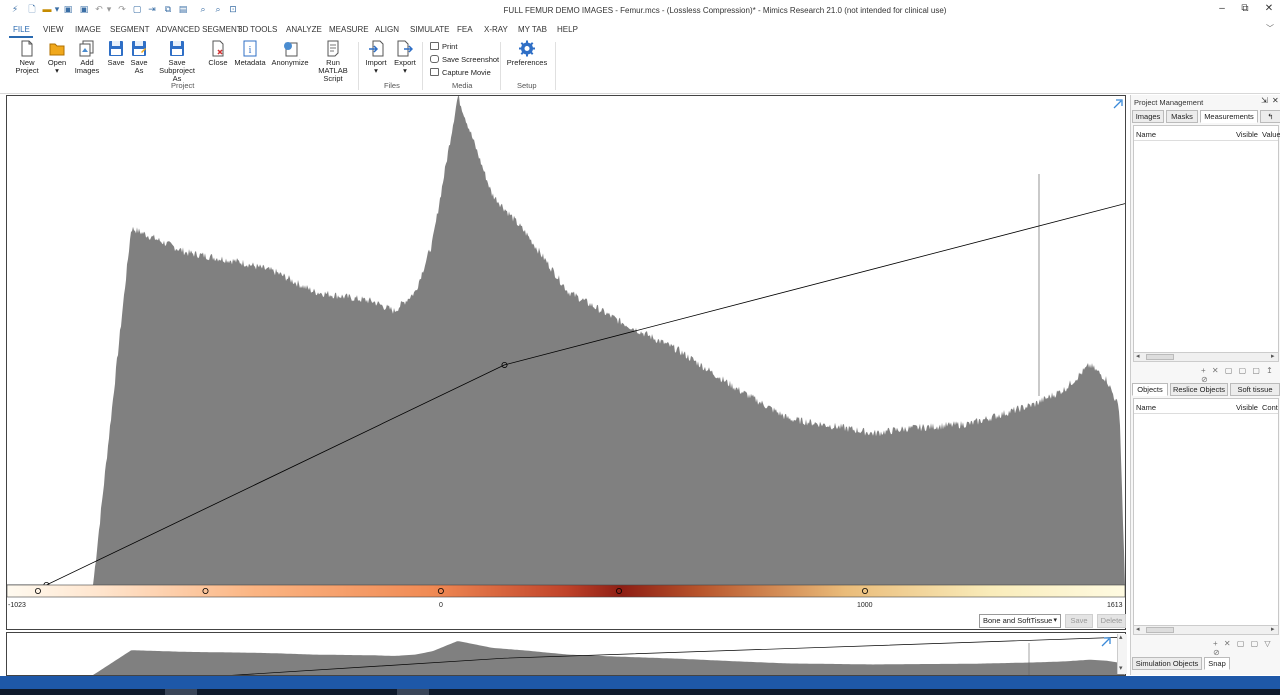 This screenshot has height=695, width=1280. What do you see at coordinates (1255, 389) in the screenshot?
I see `tab-soft-tissue: Soft tissue` at bounding box center [1255, 389].